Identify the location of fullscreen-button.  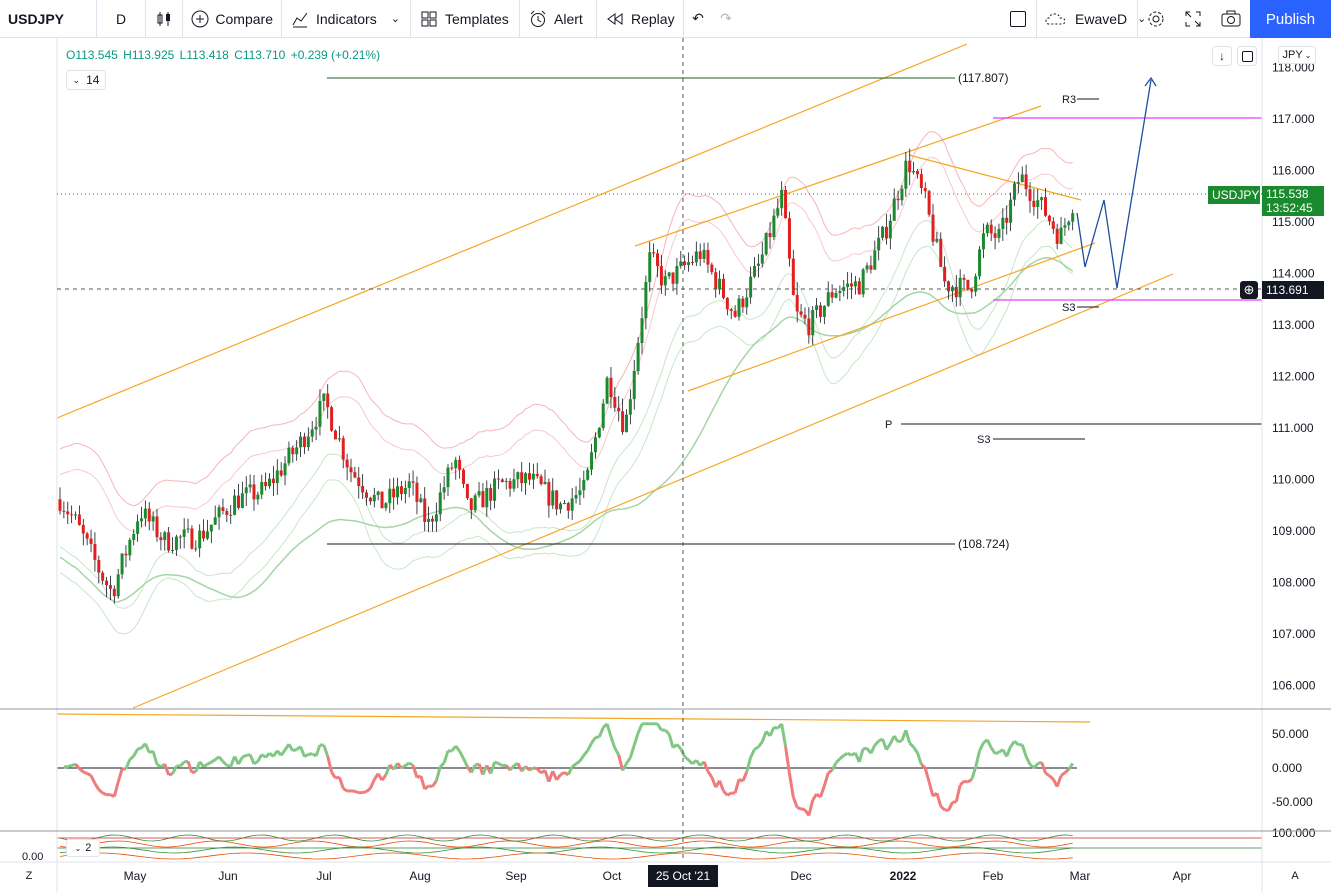
(1193, 19).